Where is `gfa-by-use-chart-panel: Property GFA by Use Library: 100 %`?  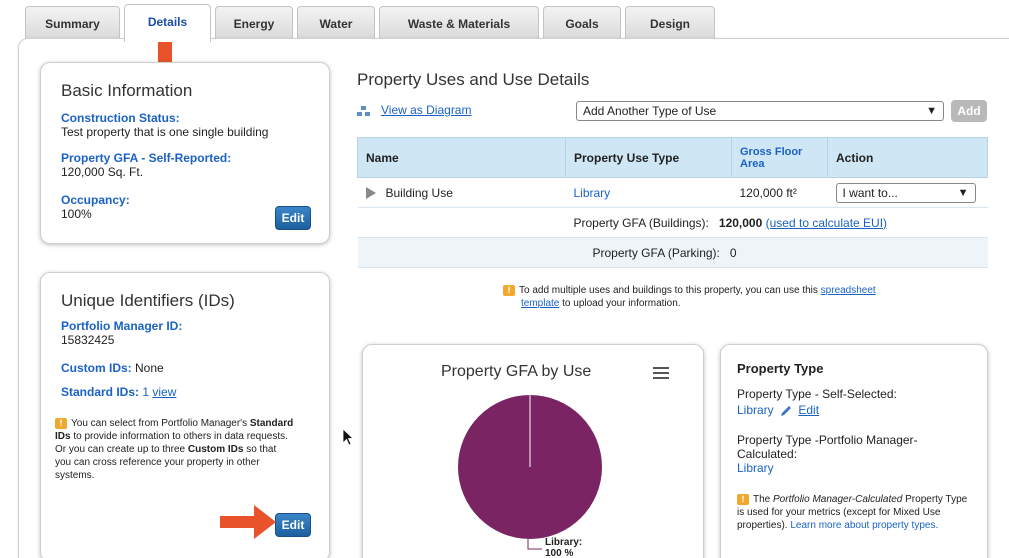
gfa-by-use-chart-panel: Property GFA by Use Library: 100 % is located at coordinates (533, 451).